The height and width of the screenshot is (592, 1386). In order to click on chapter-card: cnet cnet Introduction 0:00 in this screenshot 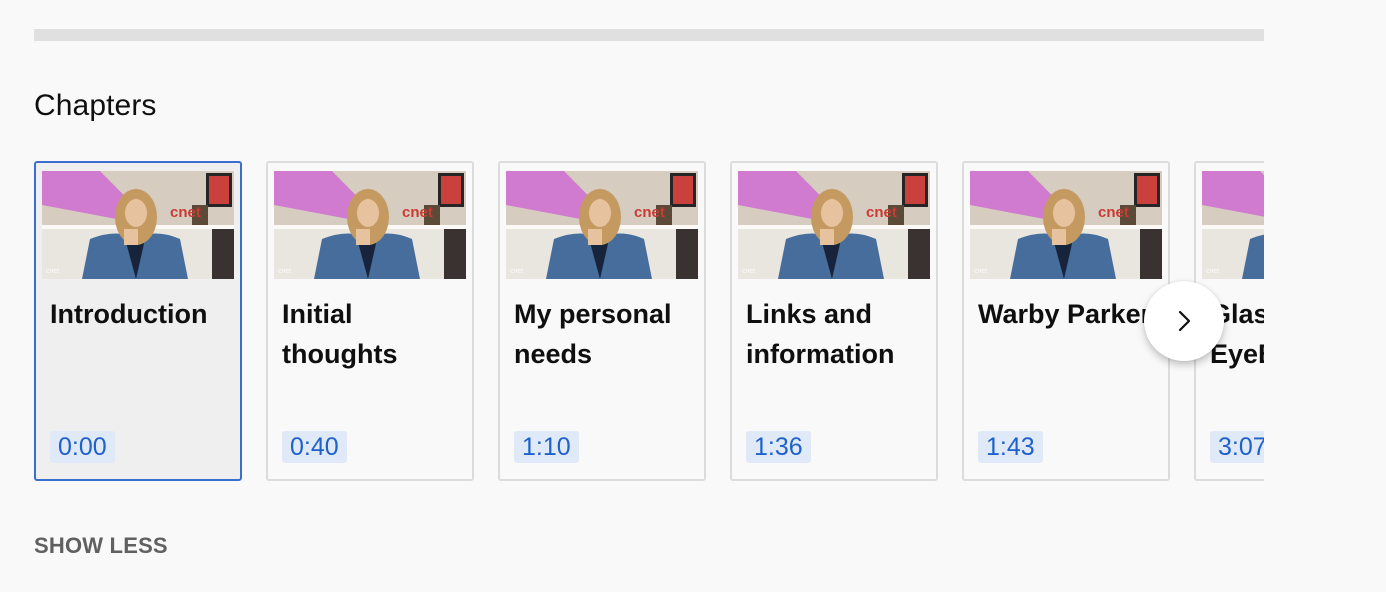, I will do `click(138, 321)`.